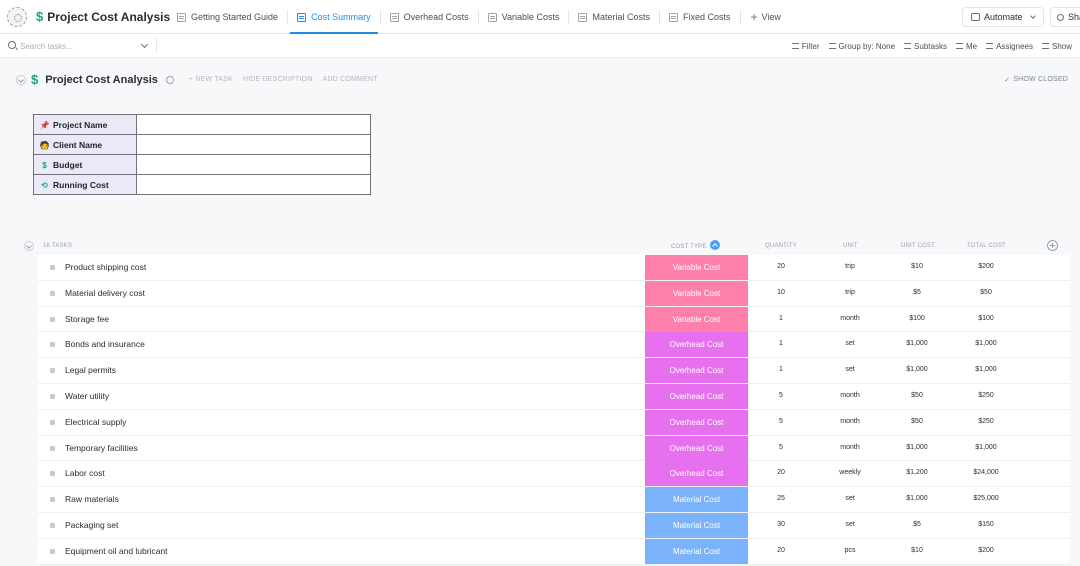  I want to click on show-button: Show, so click(1056, 46).